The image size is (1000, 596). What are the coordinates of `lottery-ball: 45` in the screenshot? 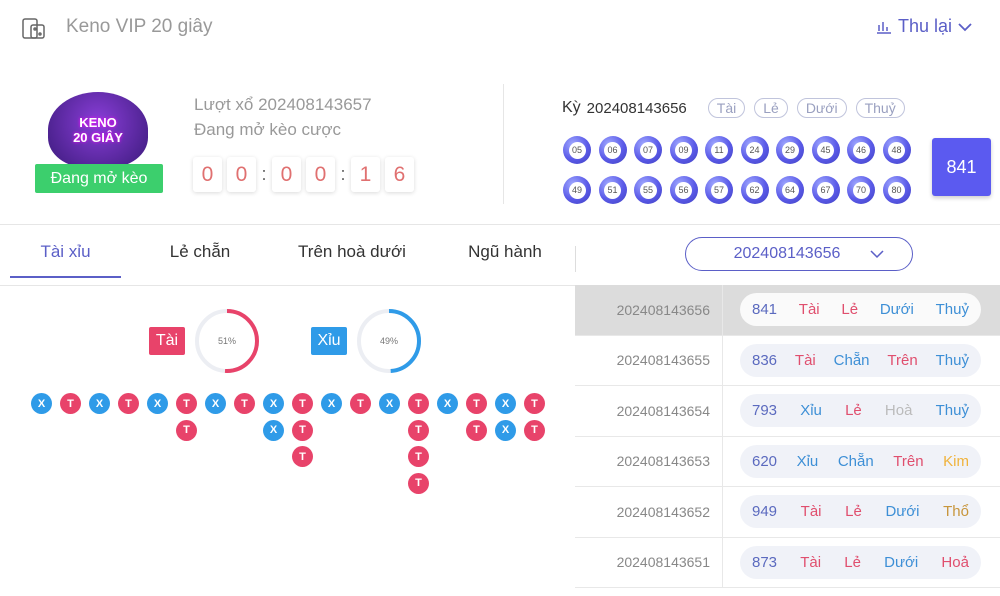 It's located at (825, 150).